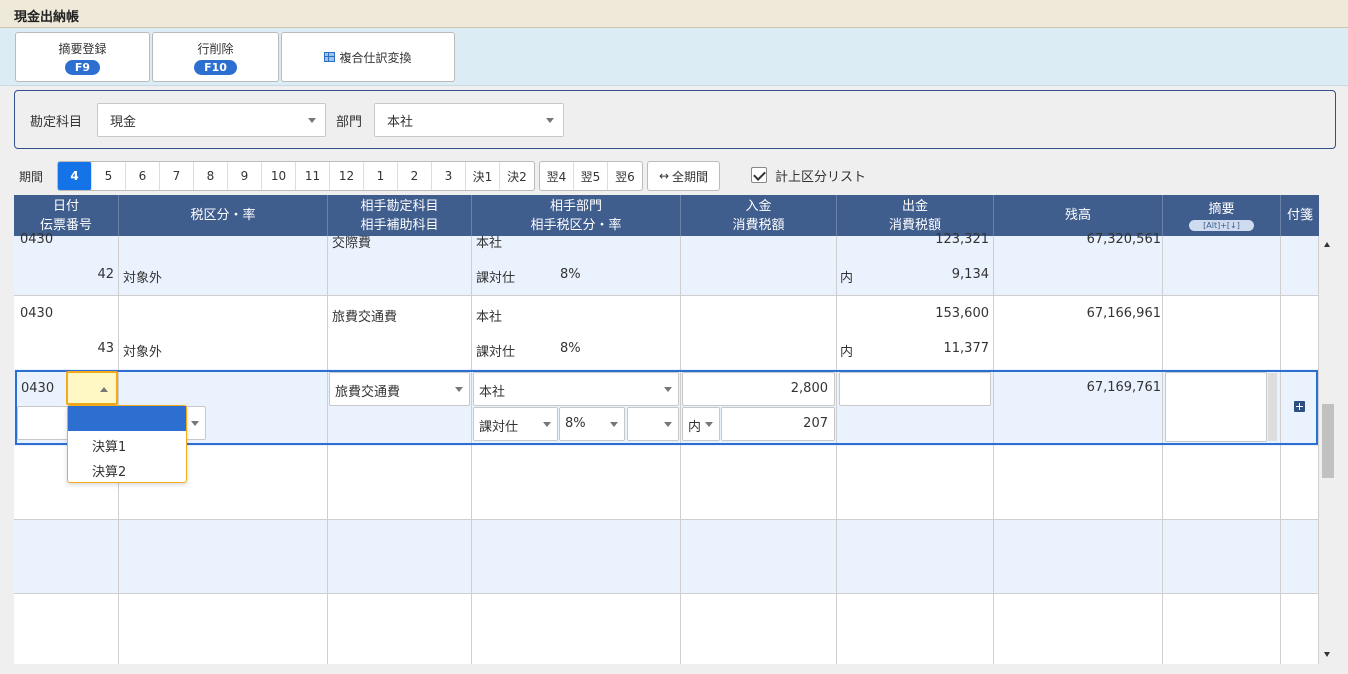 This screenshot has width=1348, height=674. What do you see at coordinates (517, 176) in the screenshot?
I see `period-tab: 決2` at bounding box center [517, 176].